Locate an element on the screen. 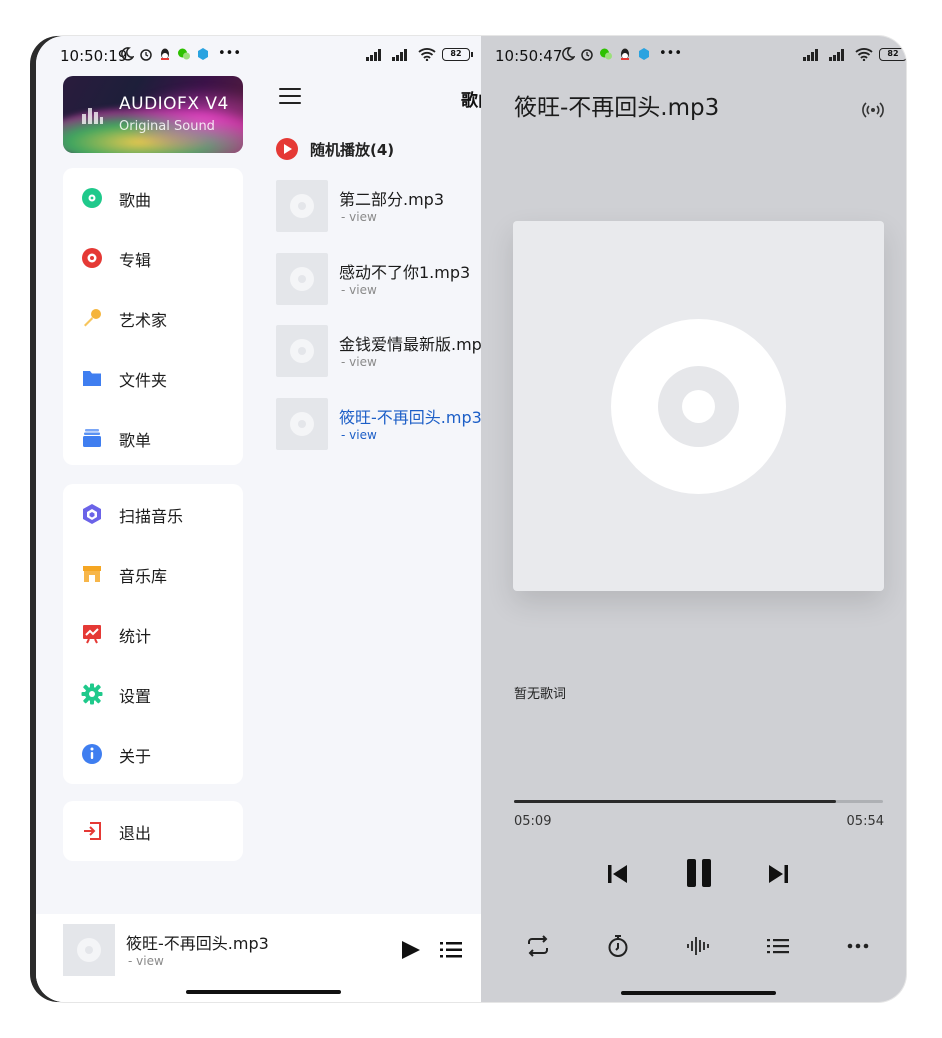 The image size is (942, 1038). nav-label: 专辑 is located at coordinates (135, 260).